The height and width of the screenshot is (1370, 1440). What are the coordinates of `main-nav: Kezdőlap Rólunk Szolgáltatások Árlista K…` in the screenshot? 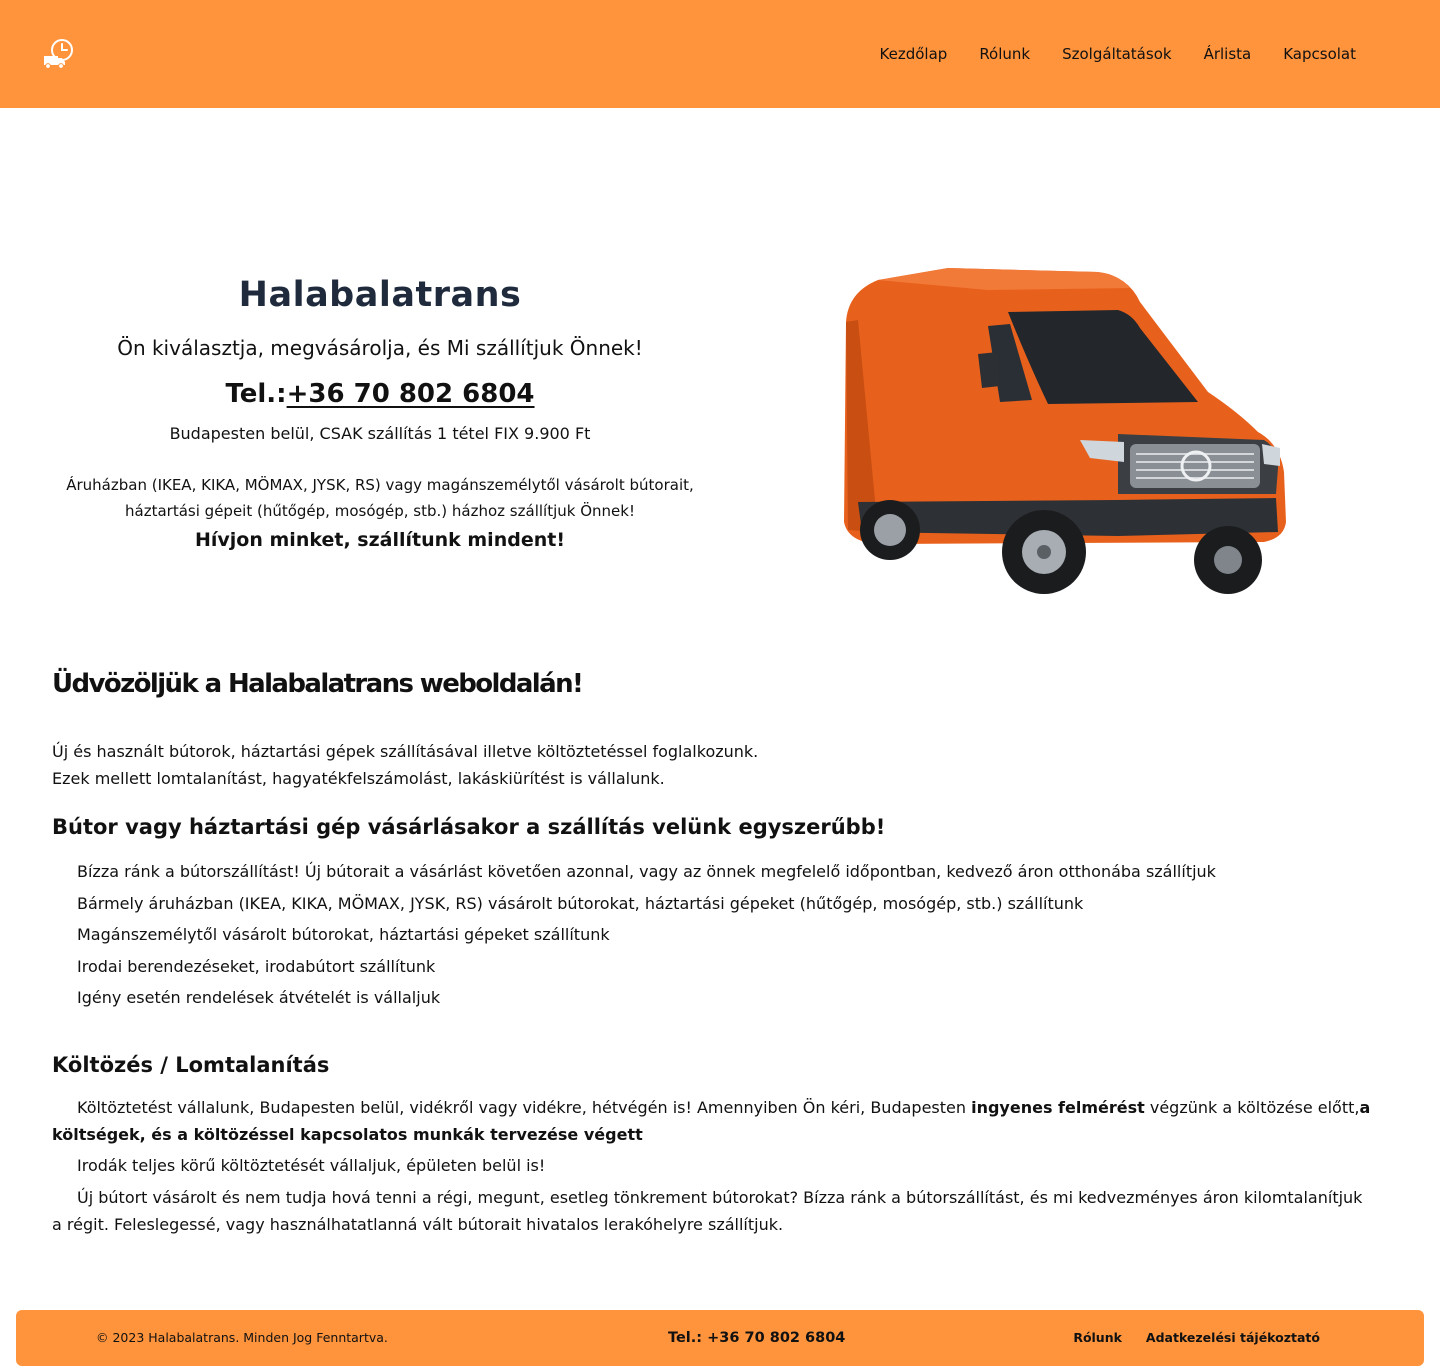 It's located at (1118, 54).